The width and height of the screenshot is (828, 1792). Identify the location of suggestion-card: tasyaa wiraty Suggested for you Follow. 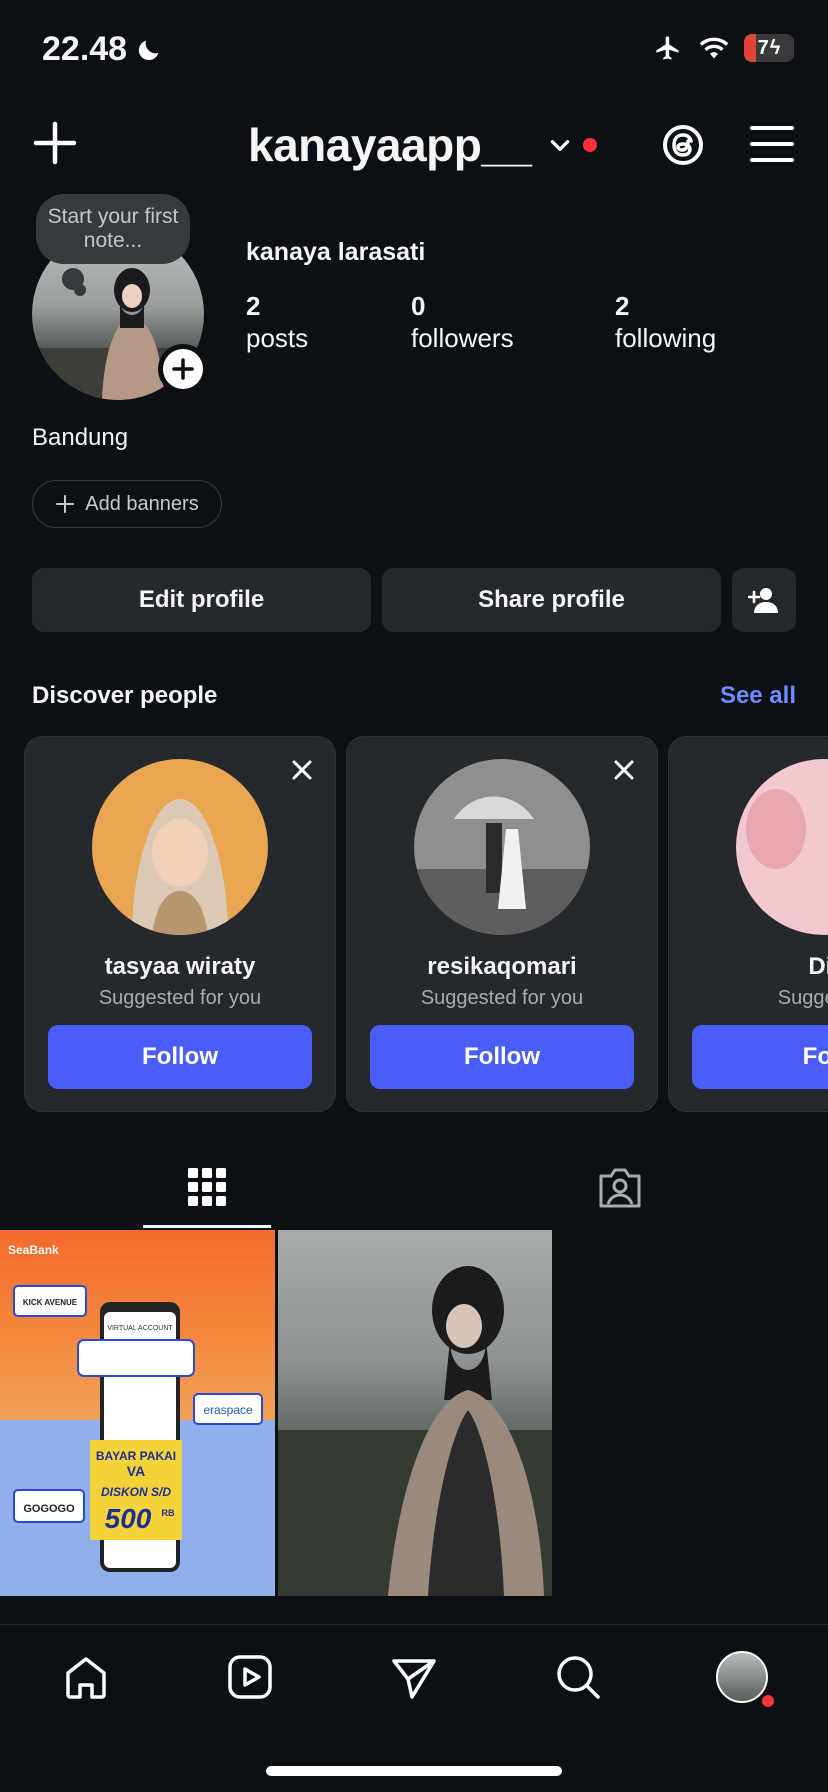
(180, 924).